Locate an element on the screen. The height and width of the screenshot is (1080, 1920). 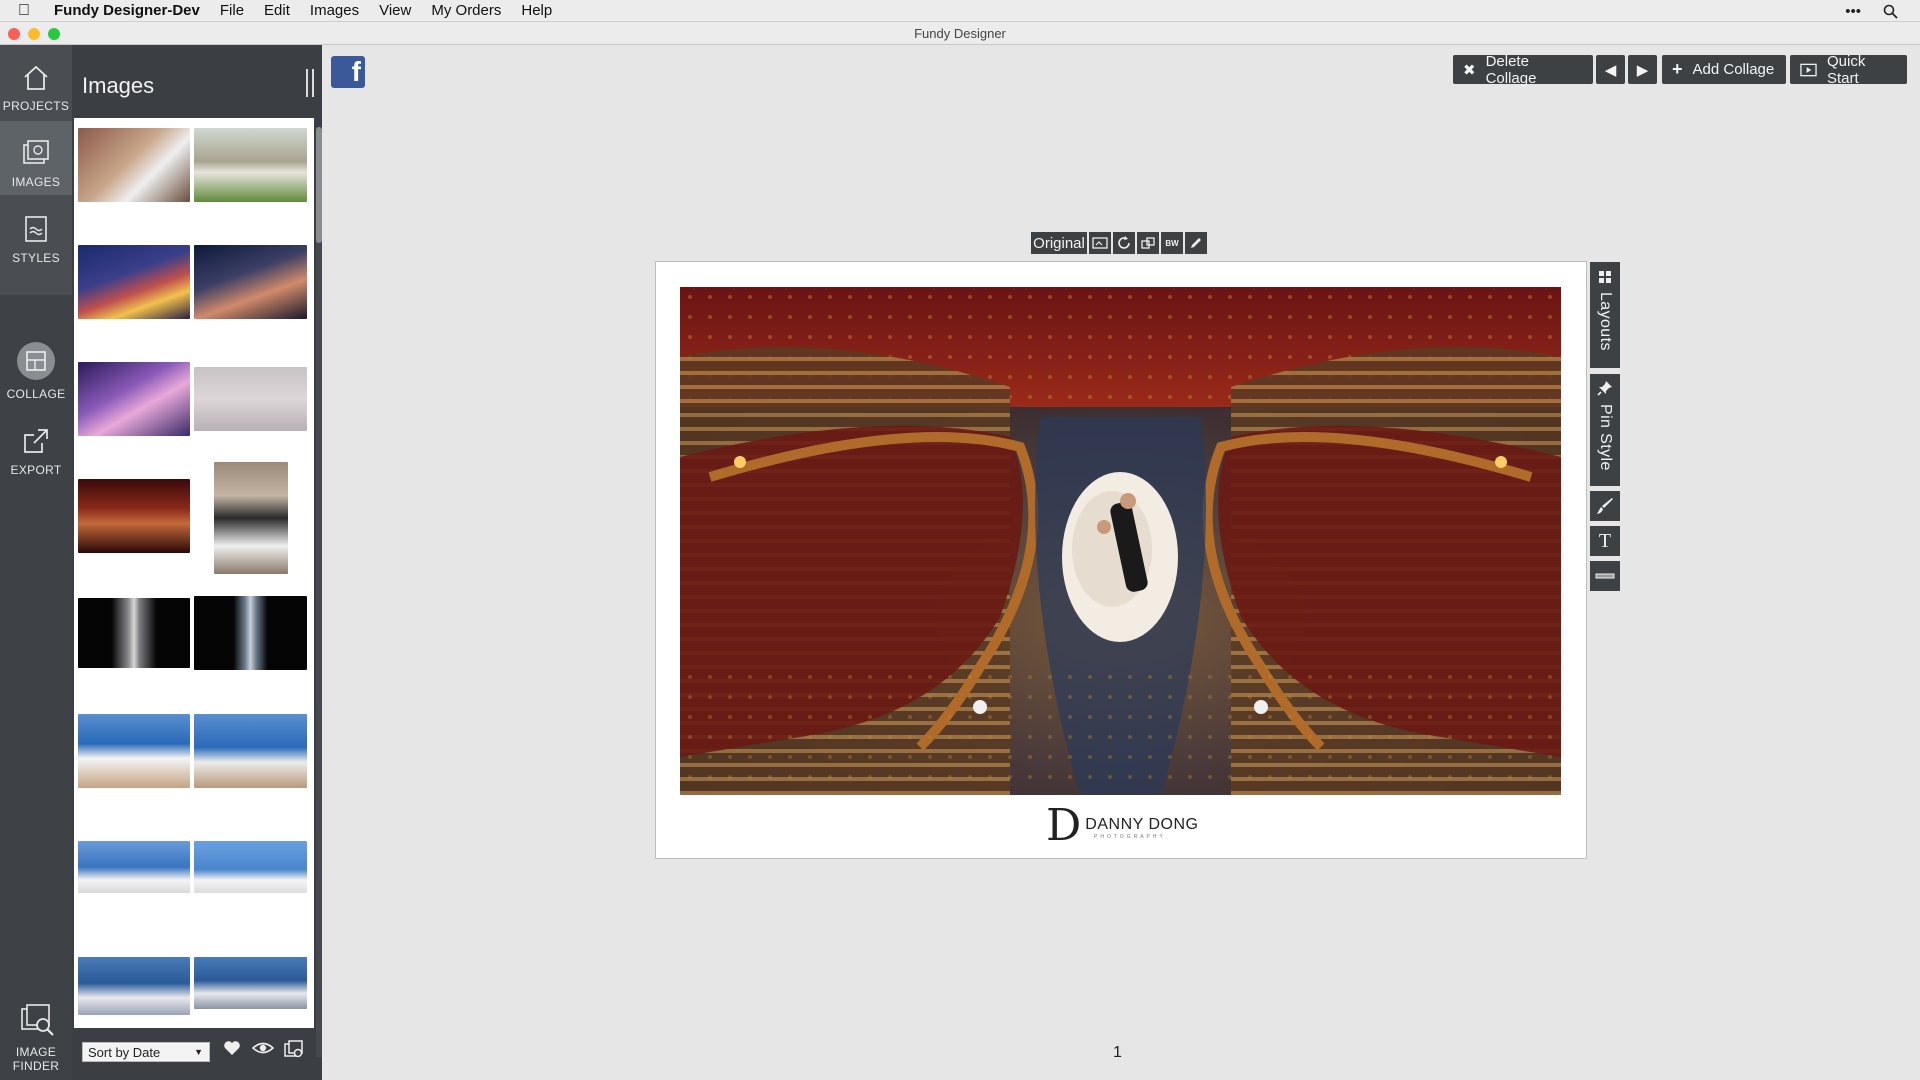
menu-help: Help is located at coordinates (536, 10).